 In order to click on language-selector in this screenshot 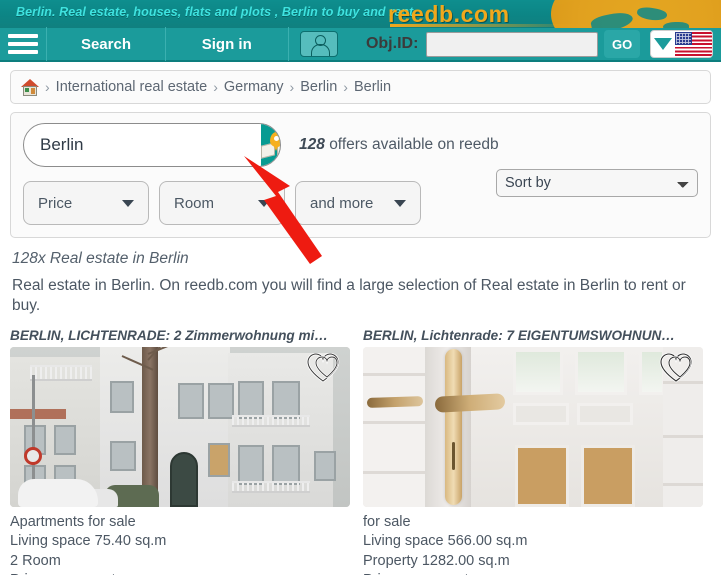, I will do `click(681, 44)`.